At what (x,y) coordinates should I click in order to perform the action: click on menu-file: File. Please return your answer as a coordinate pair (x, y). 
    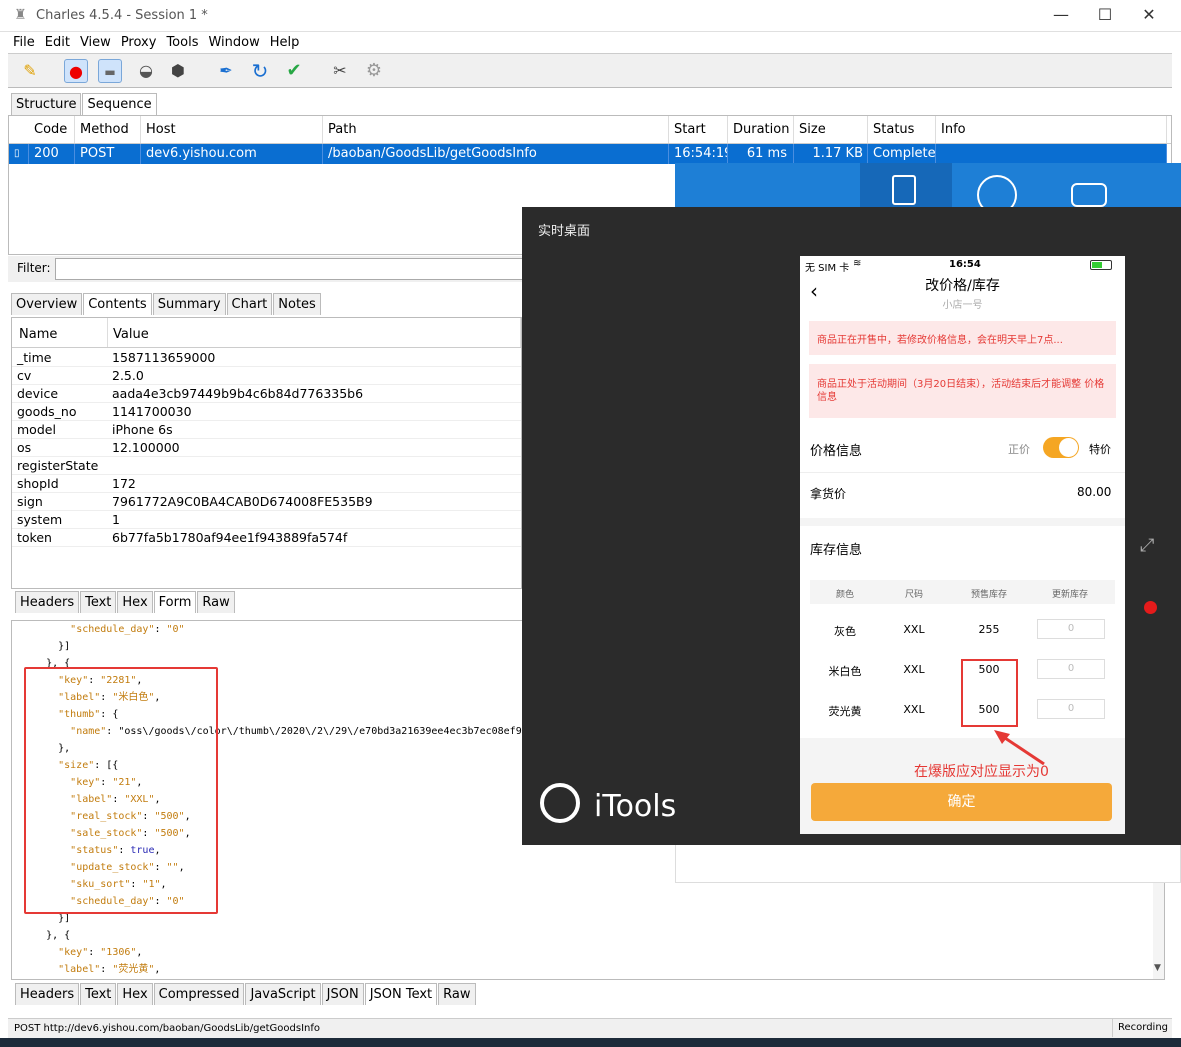
    Looking at the image, I should click on (24, 43).